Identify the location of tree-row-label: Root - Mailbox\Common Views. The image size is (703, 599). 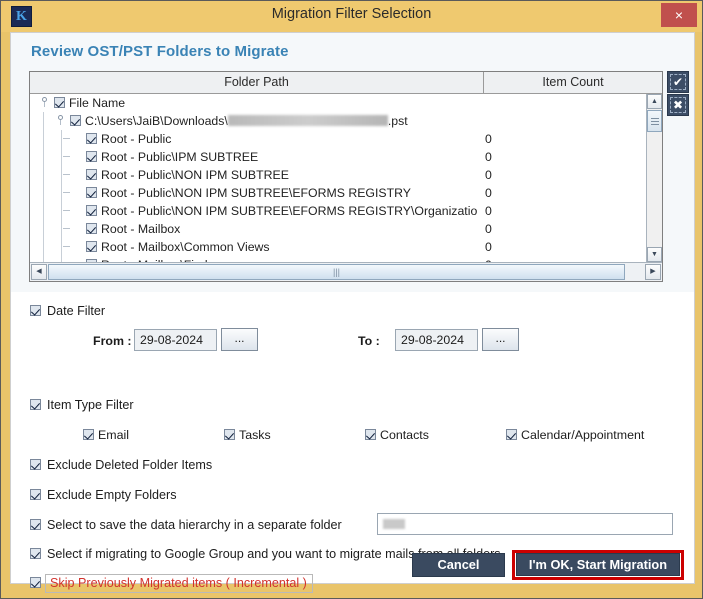
(178, 247).